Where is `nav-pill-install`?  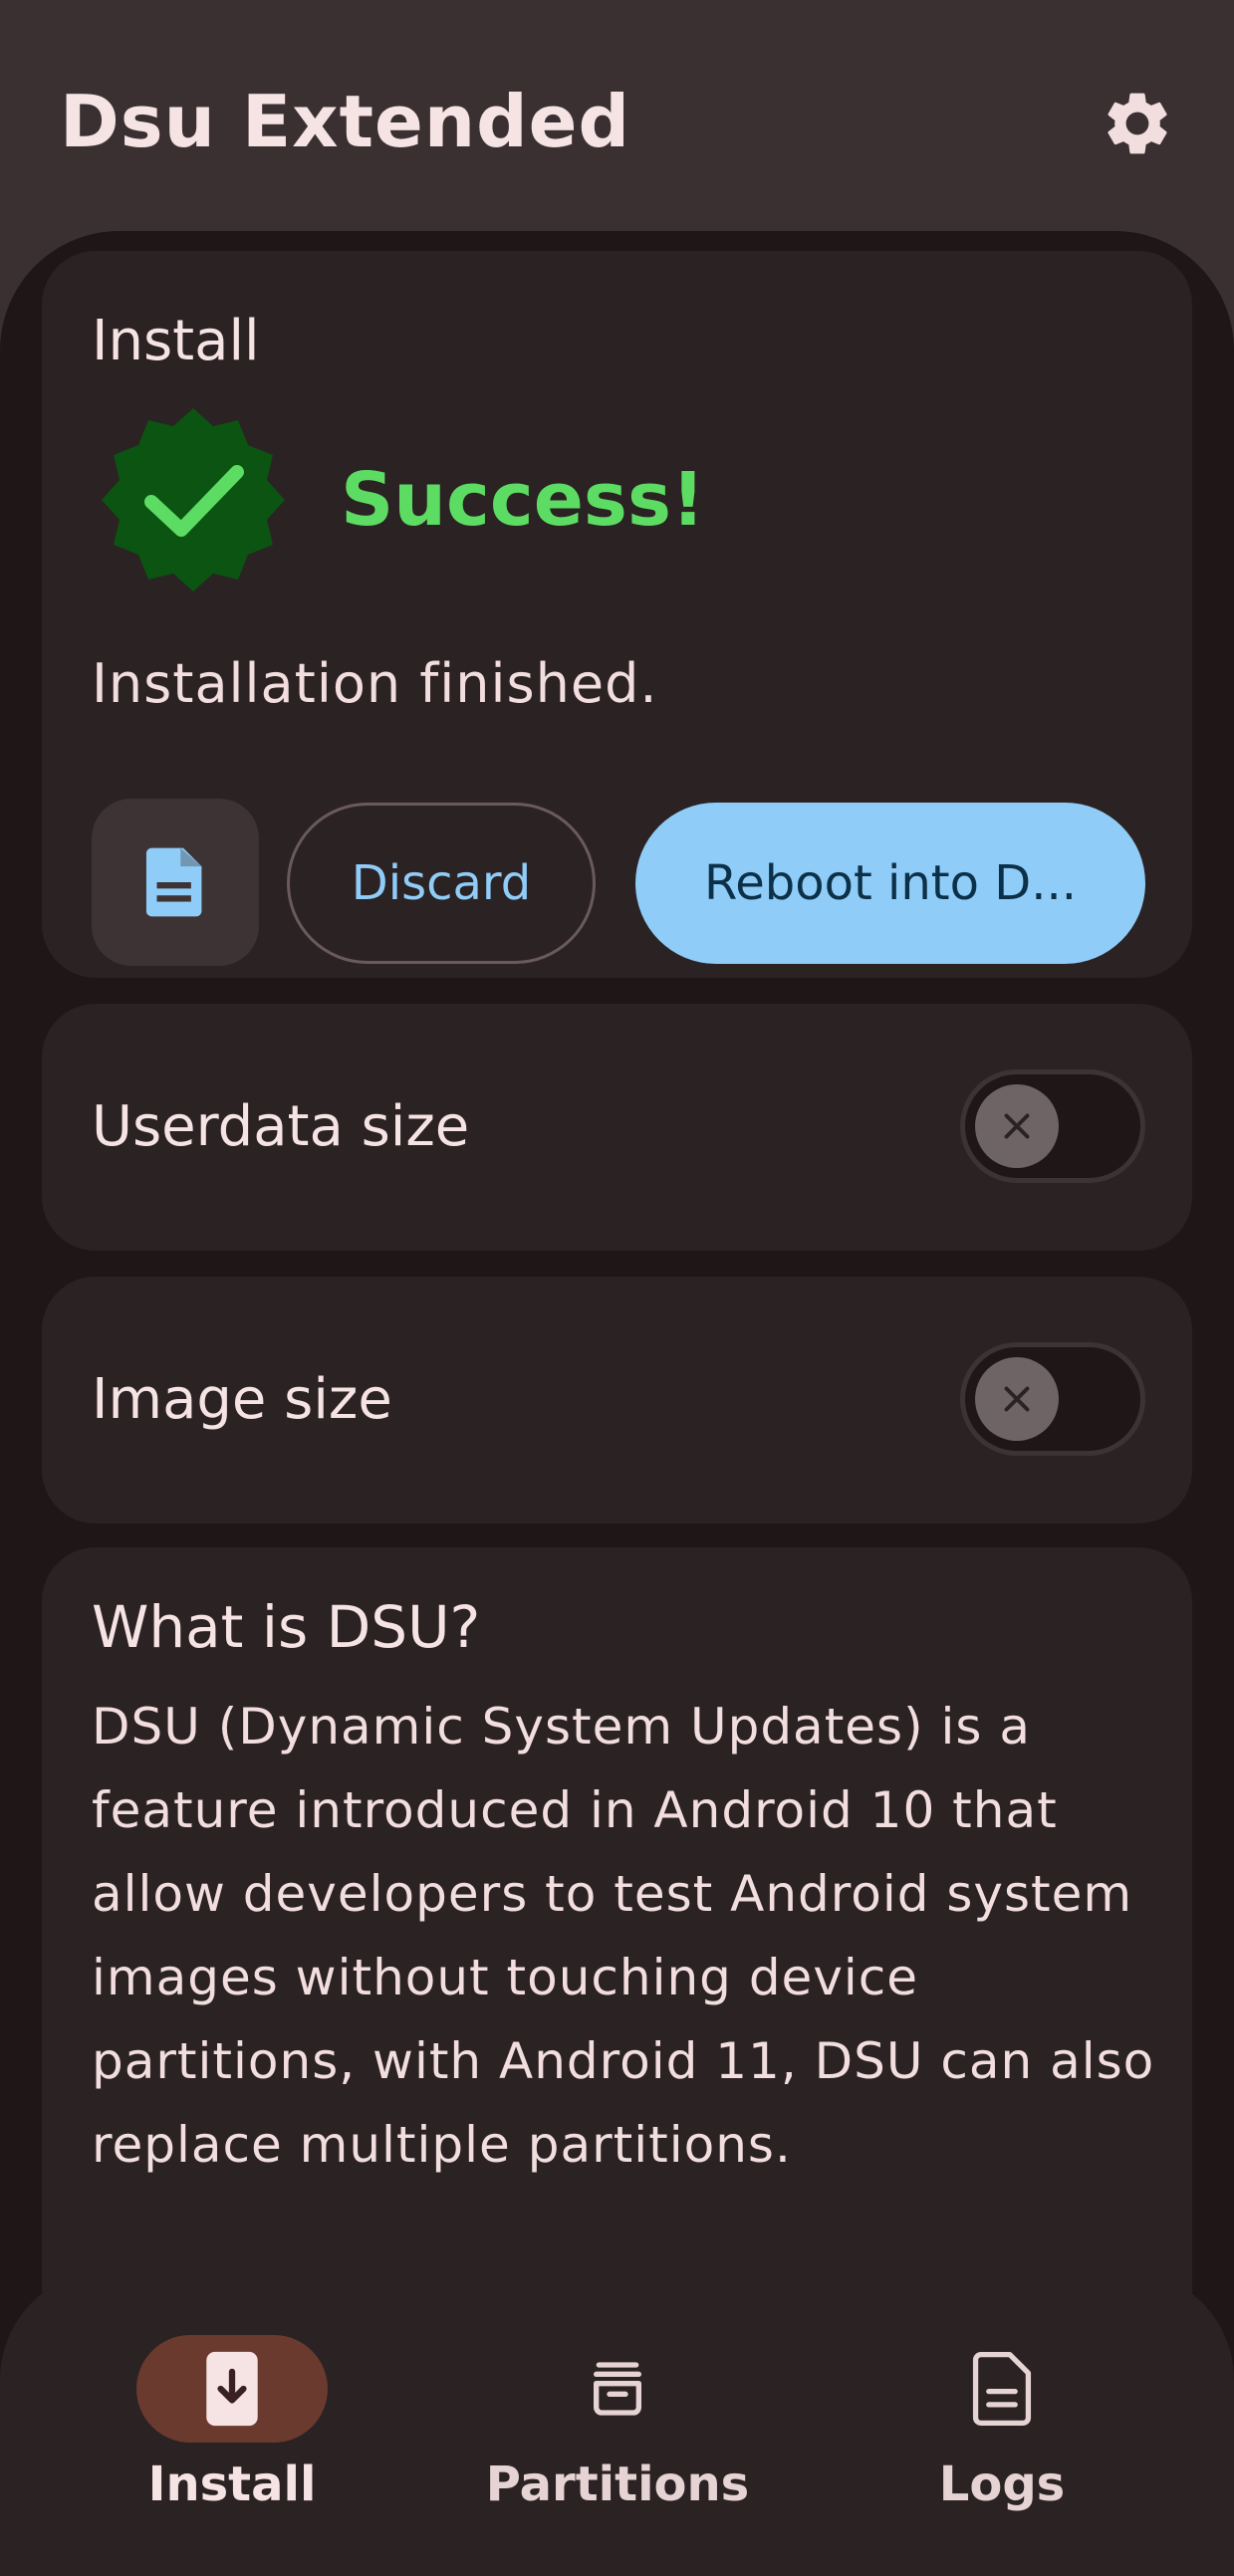 nav-pill-install is located at coordinates (232, 2389).